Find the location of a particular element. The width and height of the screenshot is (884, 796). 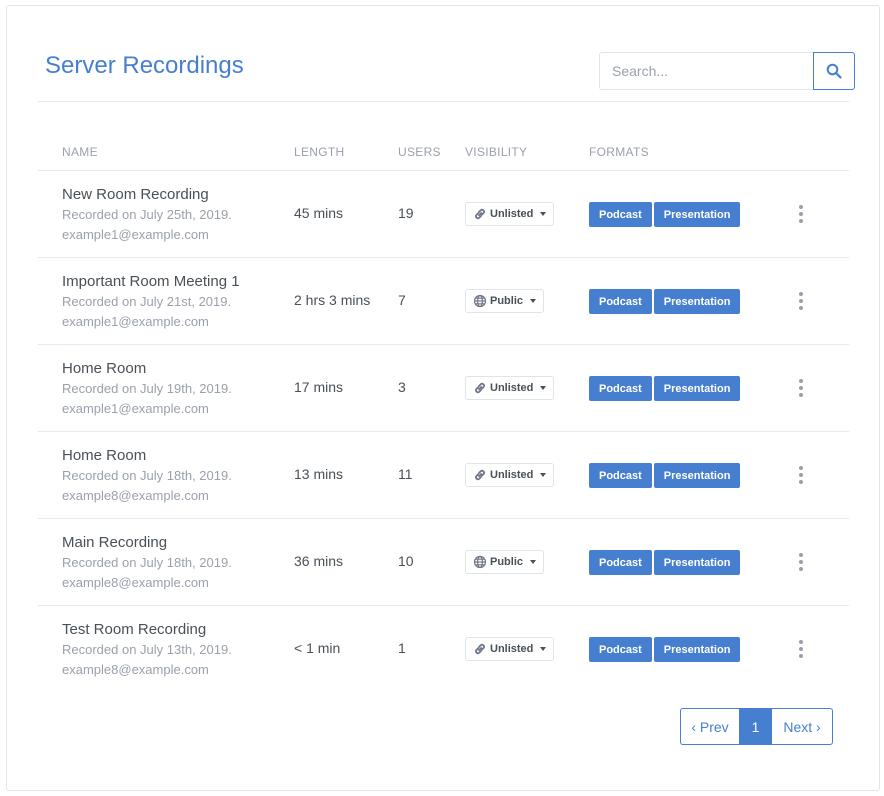

prev-page-button: ‹ Prev is located at coordinates (709, 726).